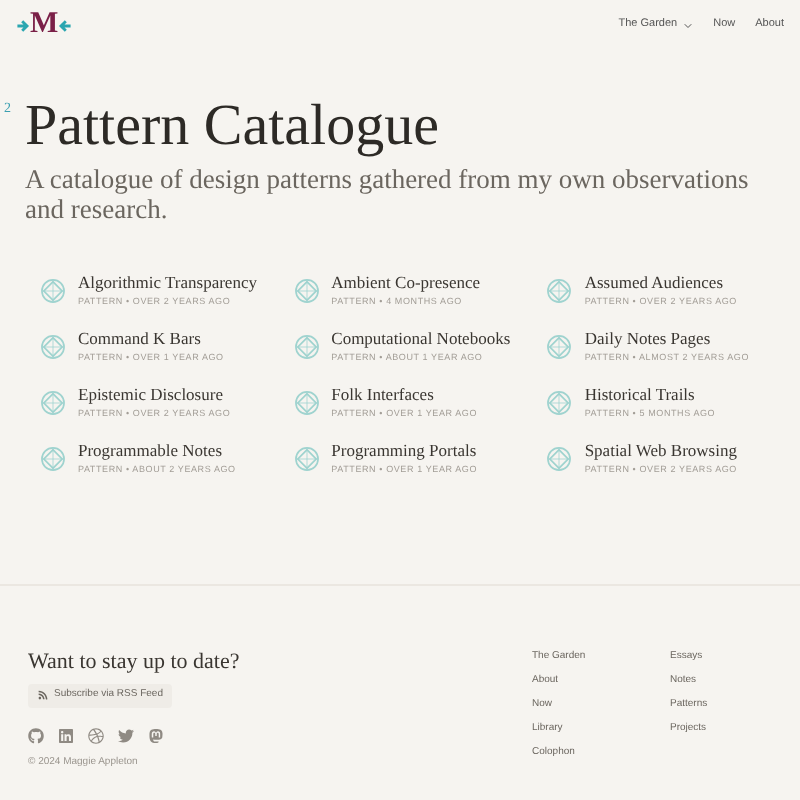 The width and height of the screenshot is (800, 800). What do you see at coordinates (383, 395) in the screenshot?
I see `pattern-title: Folk Interfaces` at bounding box center [383, 395].